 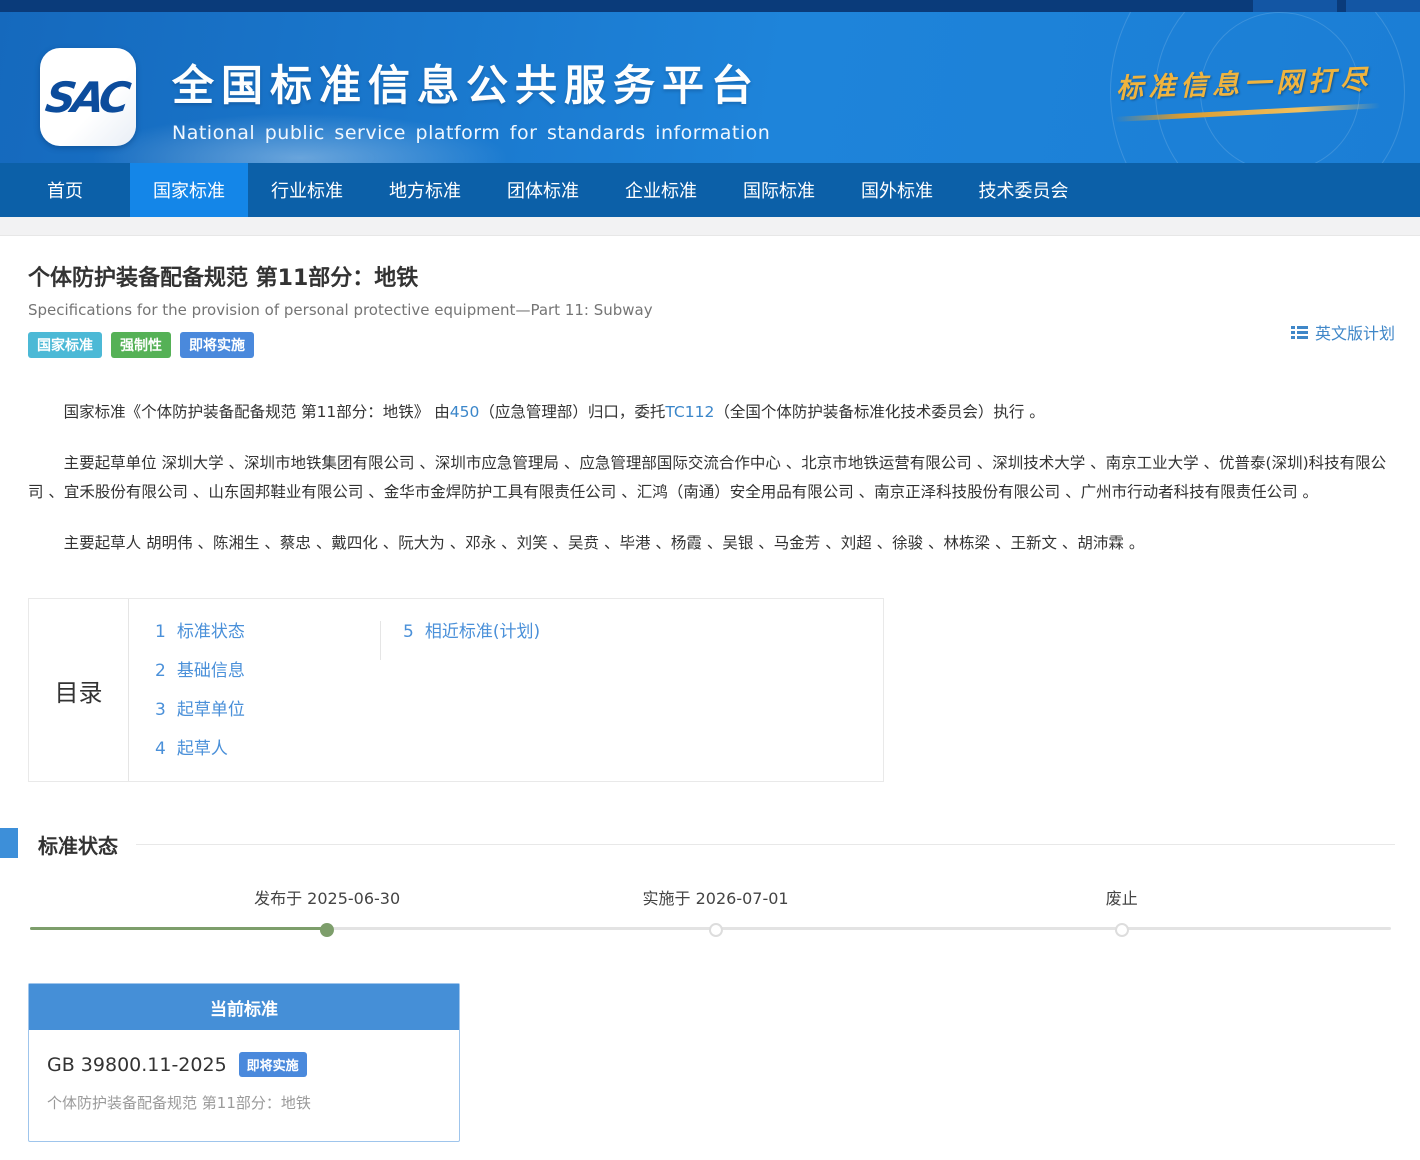 I want to click on milestone-label: 发布于 2025-06-30, so click(x=327, y=898).